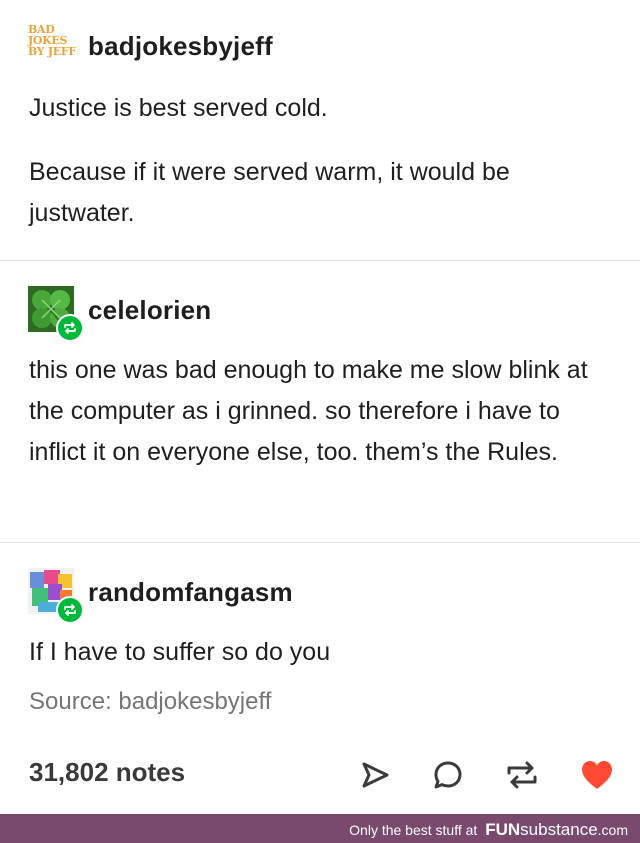 This screenshot has height=843, width=640. What do you see at coordinates (190, 592) in the screenshot?
I see `username-randomfangasm: randomfangasm` at bounding box center [190, 592].